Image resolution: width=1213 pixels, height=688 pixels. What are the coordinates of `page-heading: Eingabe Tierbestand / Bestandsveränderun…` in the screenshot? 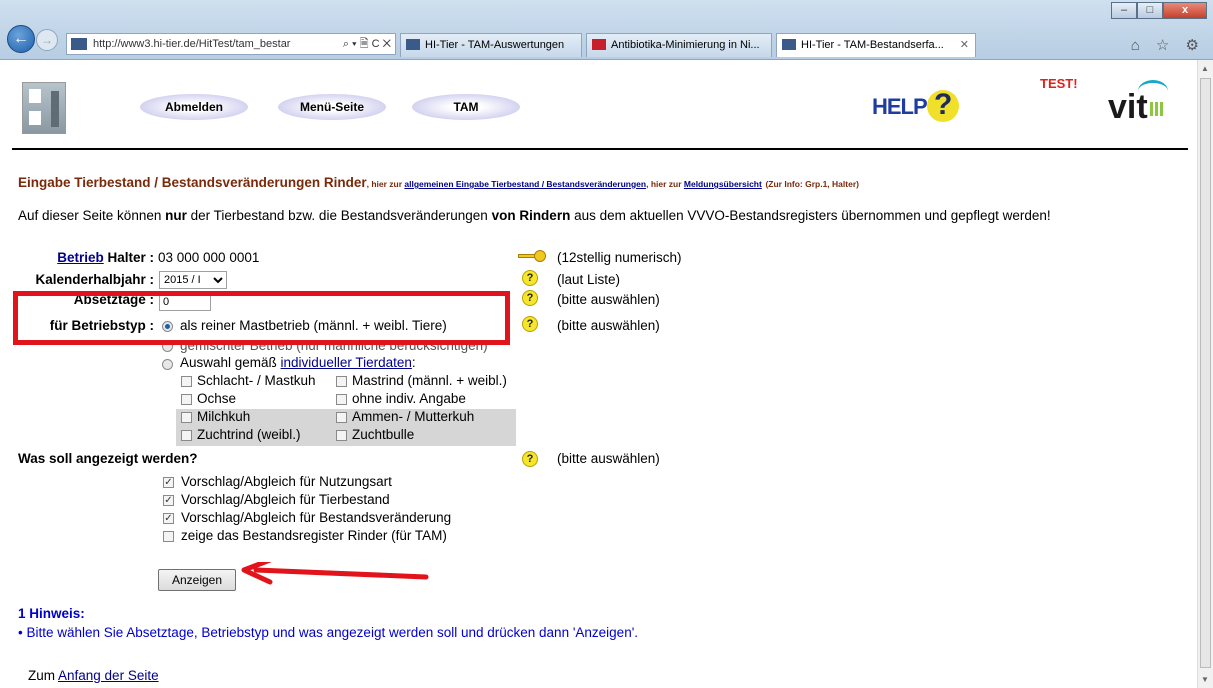 It's located at (438, 182).